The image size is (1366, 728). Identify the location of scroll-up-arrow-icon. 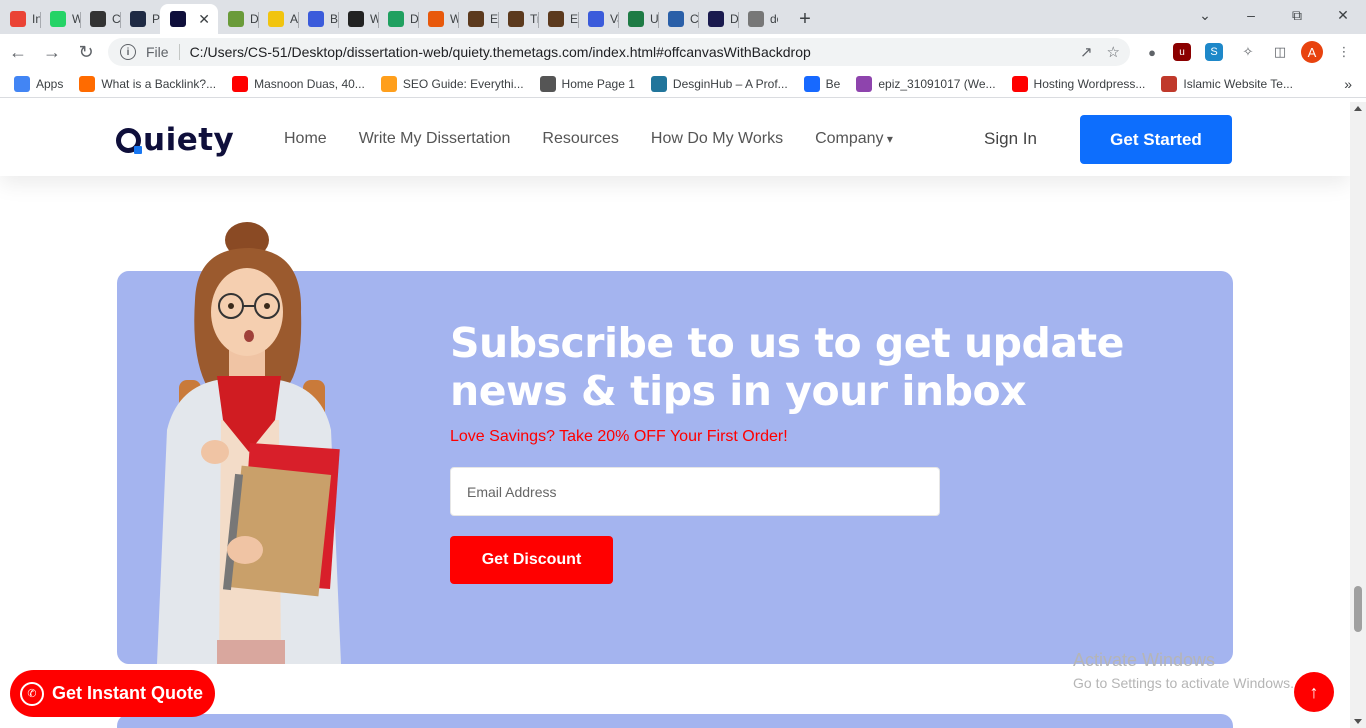
(1358, 108).